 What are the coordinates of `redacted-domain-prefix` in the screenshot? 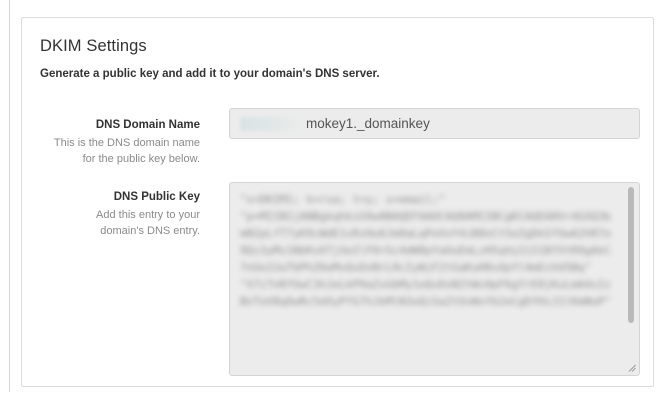 It's located at (272, 123).